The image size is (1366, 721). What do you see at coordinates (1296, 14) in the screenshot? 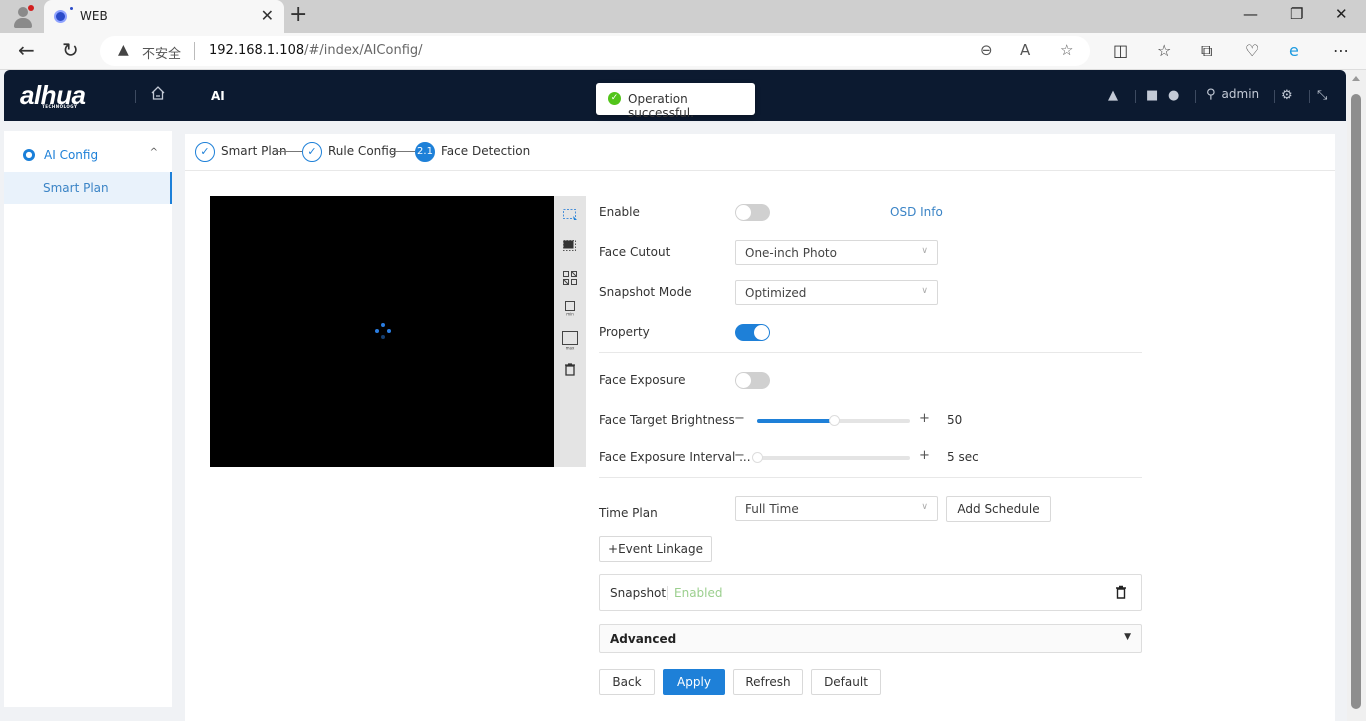
I see `restore-icon: ❐` at bounding box center [1296, 14].